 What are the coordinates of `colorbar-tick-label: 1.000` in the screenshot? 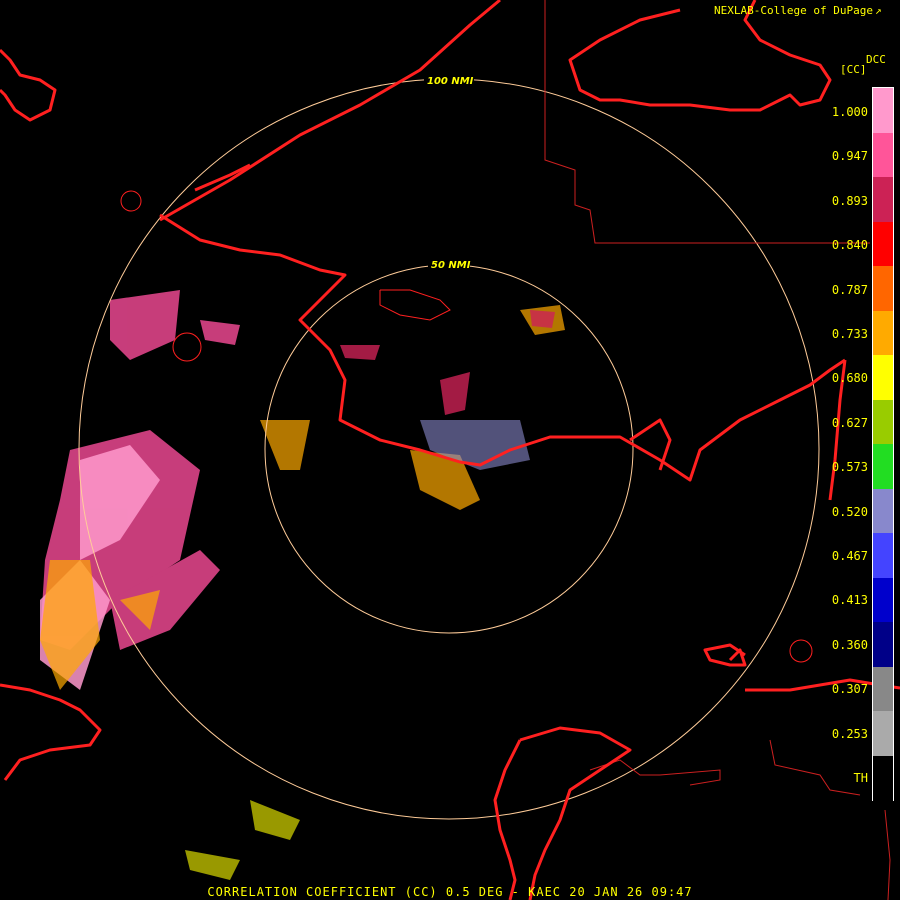 It's located at (849, 112).